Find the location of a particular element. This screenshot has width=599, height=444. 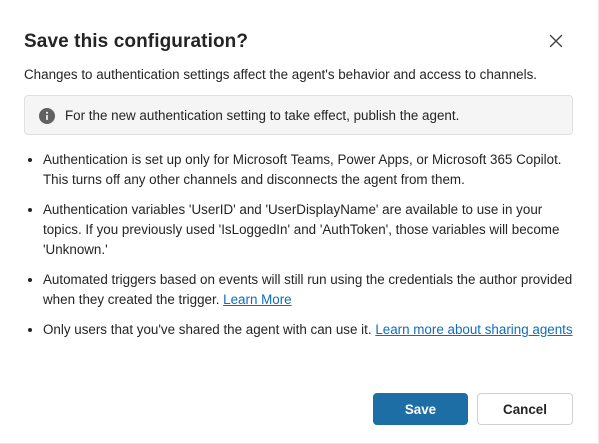

learn-more-sharing-link: Learn more about sharing agents is located at coordinates (473, 329).